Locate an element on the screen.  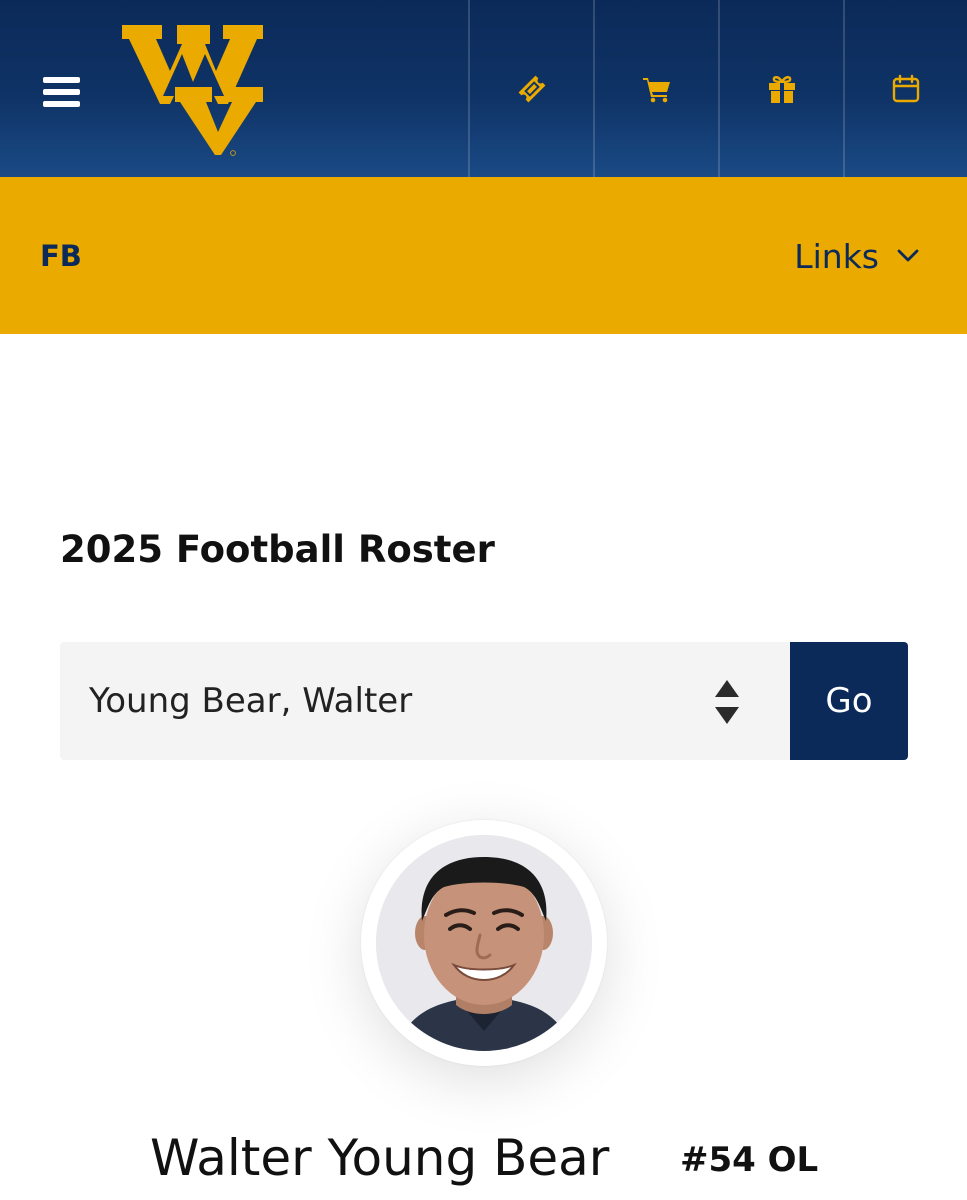
tickets-nav-button is located at coordinates (531, 88).